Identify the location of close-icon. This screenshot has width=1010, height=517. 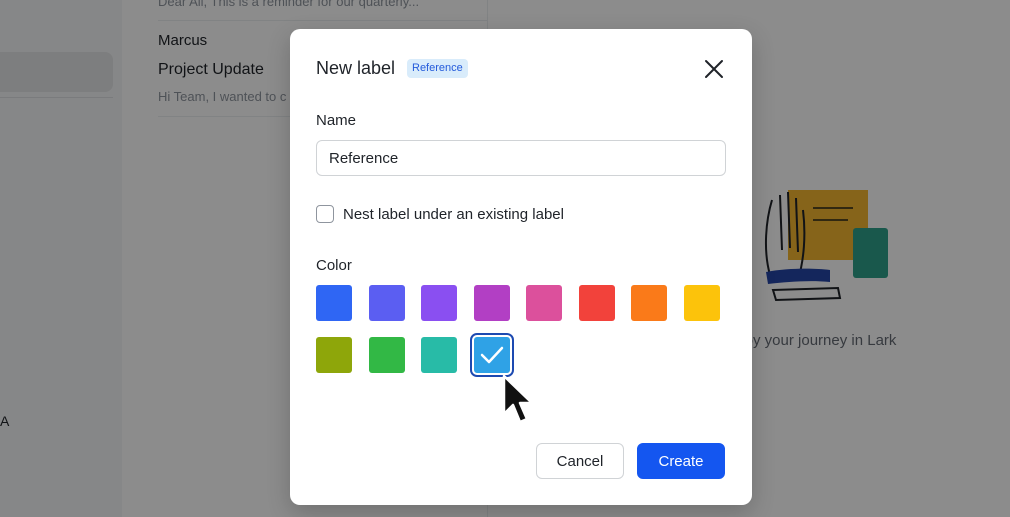
(714, 69).